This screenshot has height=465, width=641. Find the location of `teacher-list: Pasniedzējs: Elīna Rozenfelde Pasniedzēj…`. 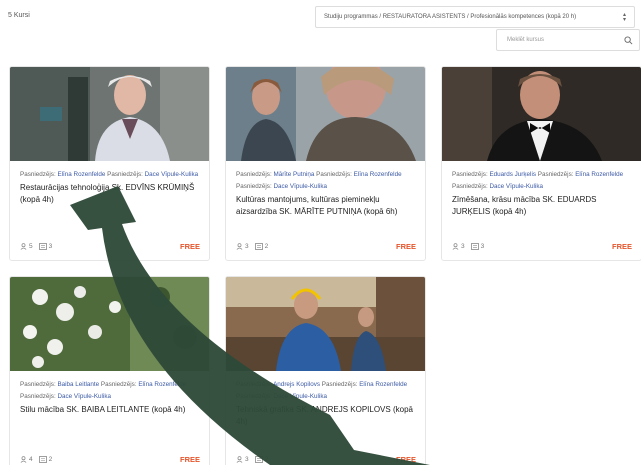

teacher-list: Pasniedzējs: Elīna Rozenfelde Pasniedzēj… is located at coordinates (109, 174).